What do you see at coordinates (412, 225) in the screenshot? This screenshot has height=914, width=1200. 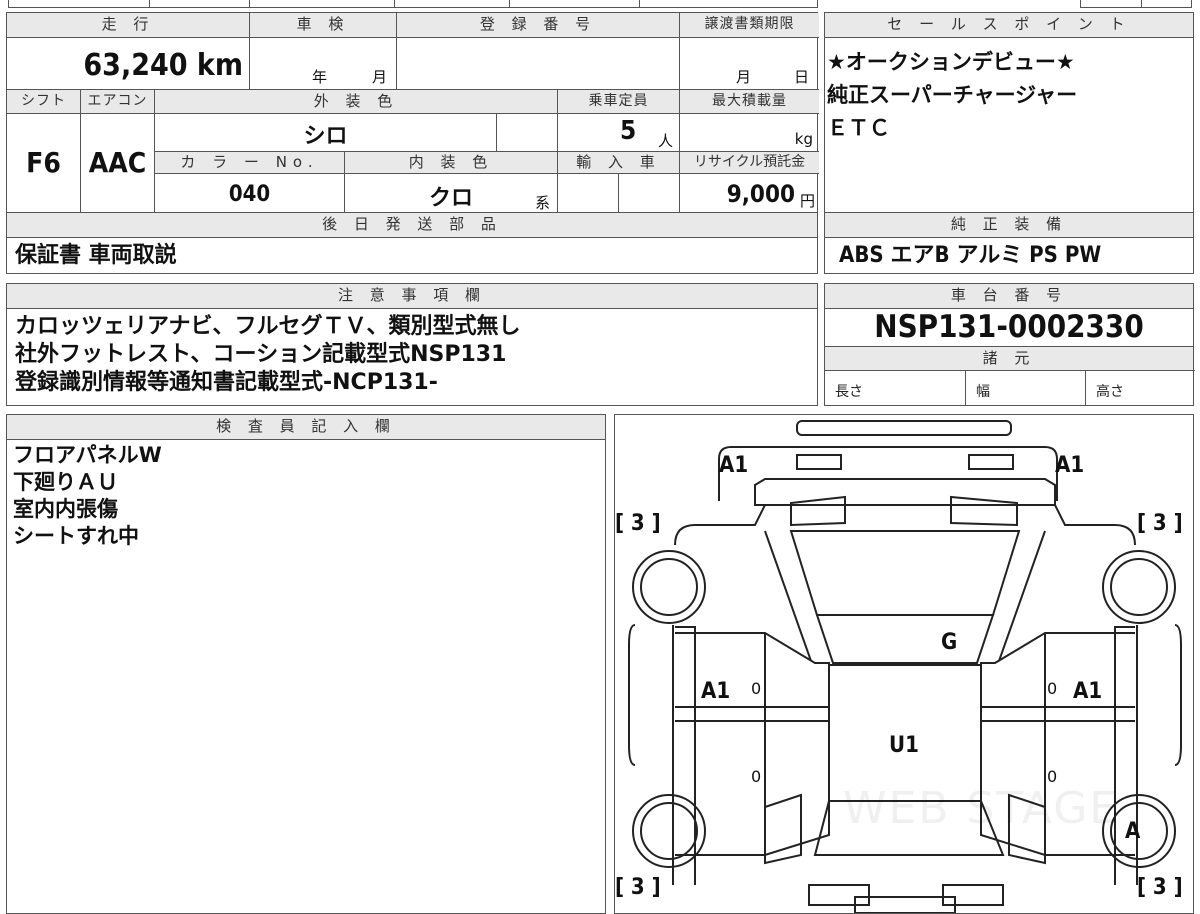 I see `later-shipping-header: 後 日 発 送 部 品` at bounding box center [412, 225].